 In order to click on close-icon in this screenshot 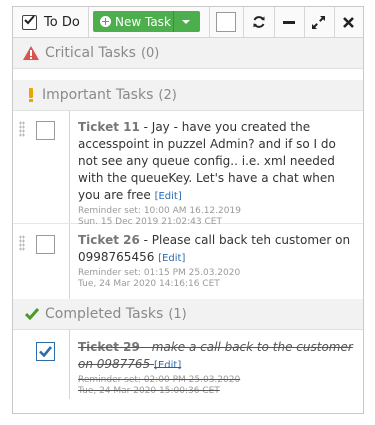, I will do `click(348, 22)`.